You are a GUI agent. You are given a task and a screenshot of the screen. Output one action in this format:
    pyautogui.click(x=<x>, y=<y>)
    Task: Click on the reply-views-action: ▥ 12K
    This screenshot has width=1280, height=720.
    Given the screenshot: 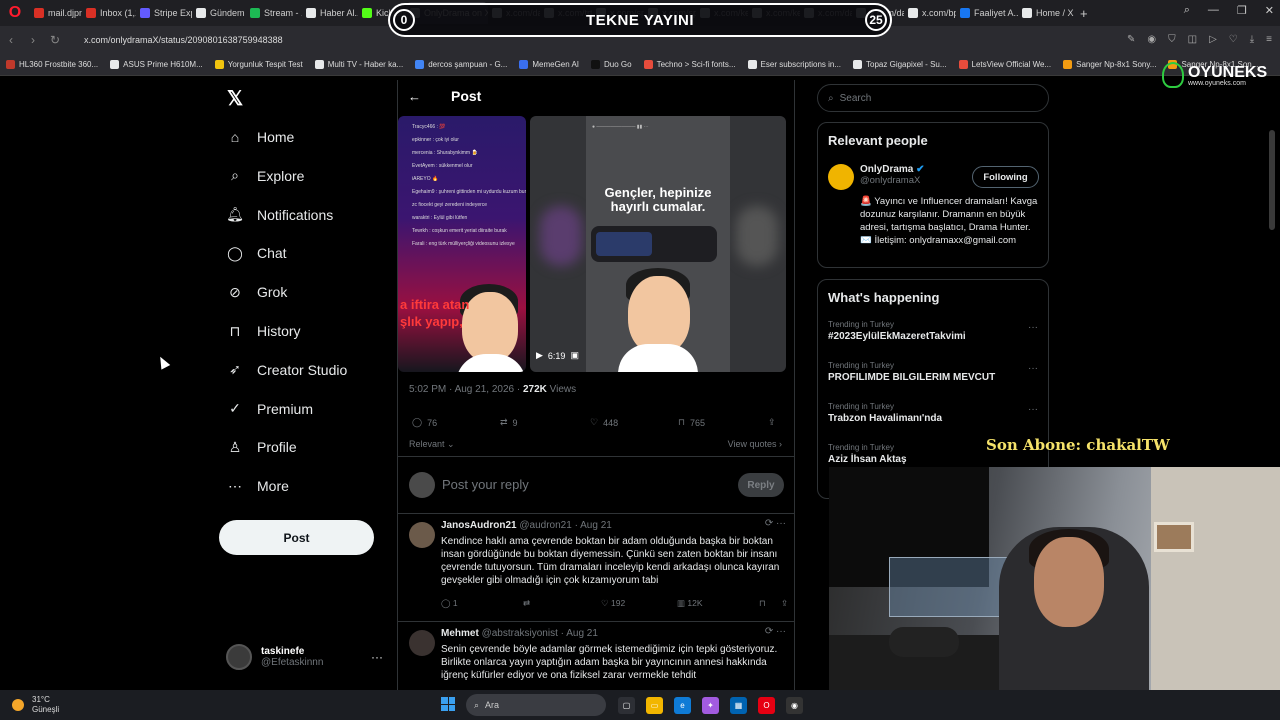 What is the action you would take?
    pyautogui.click(x=718, y=603)
    